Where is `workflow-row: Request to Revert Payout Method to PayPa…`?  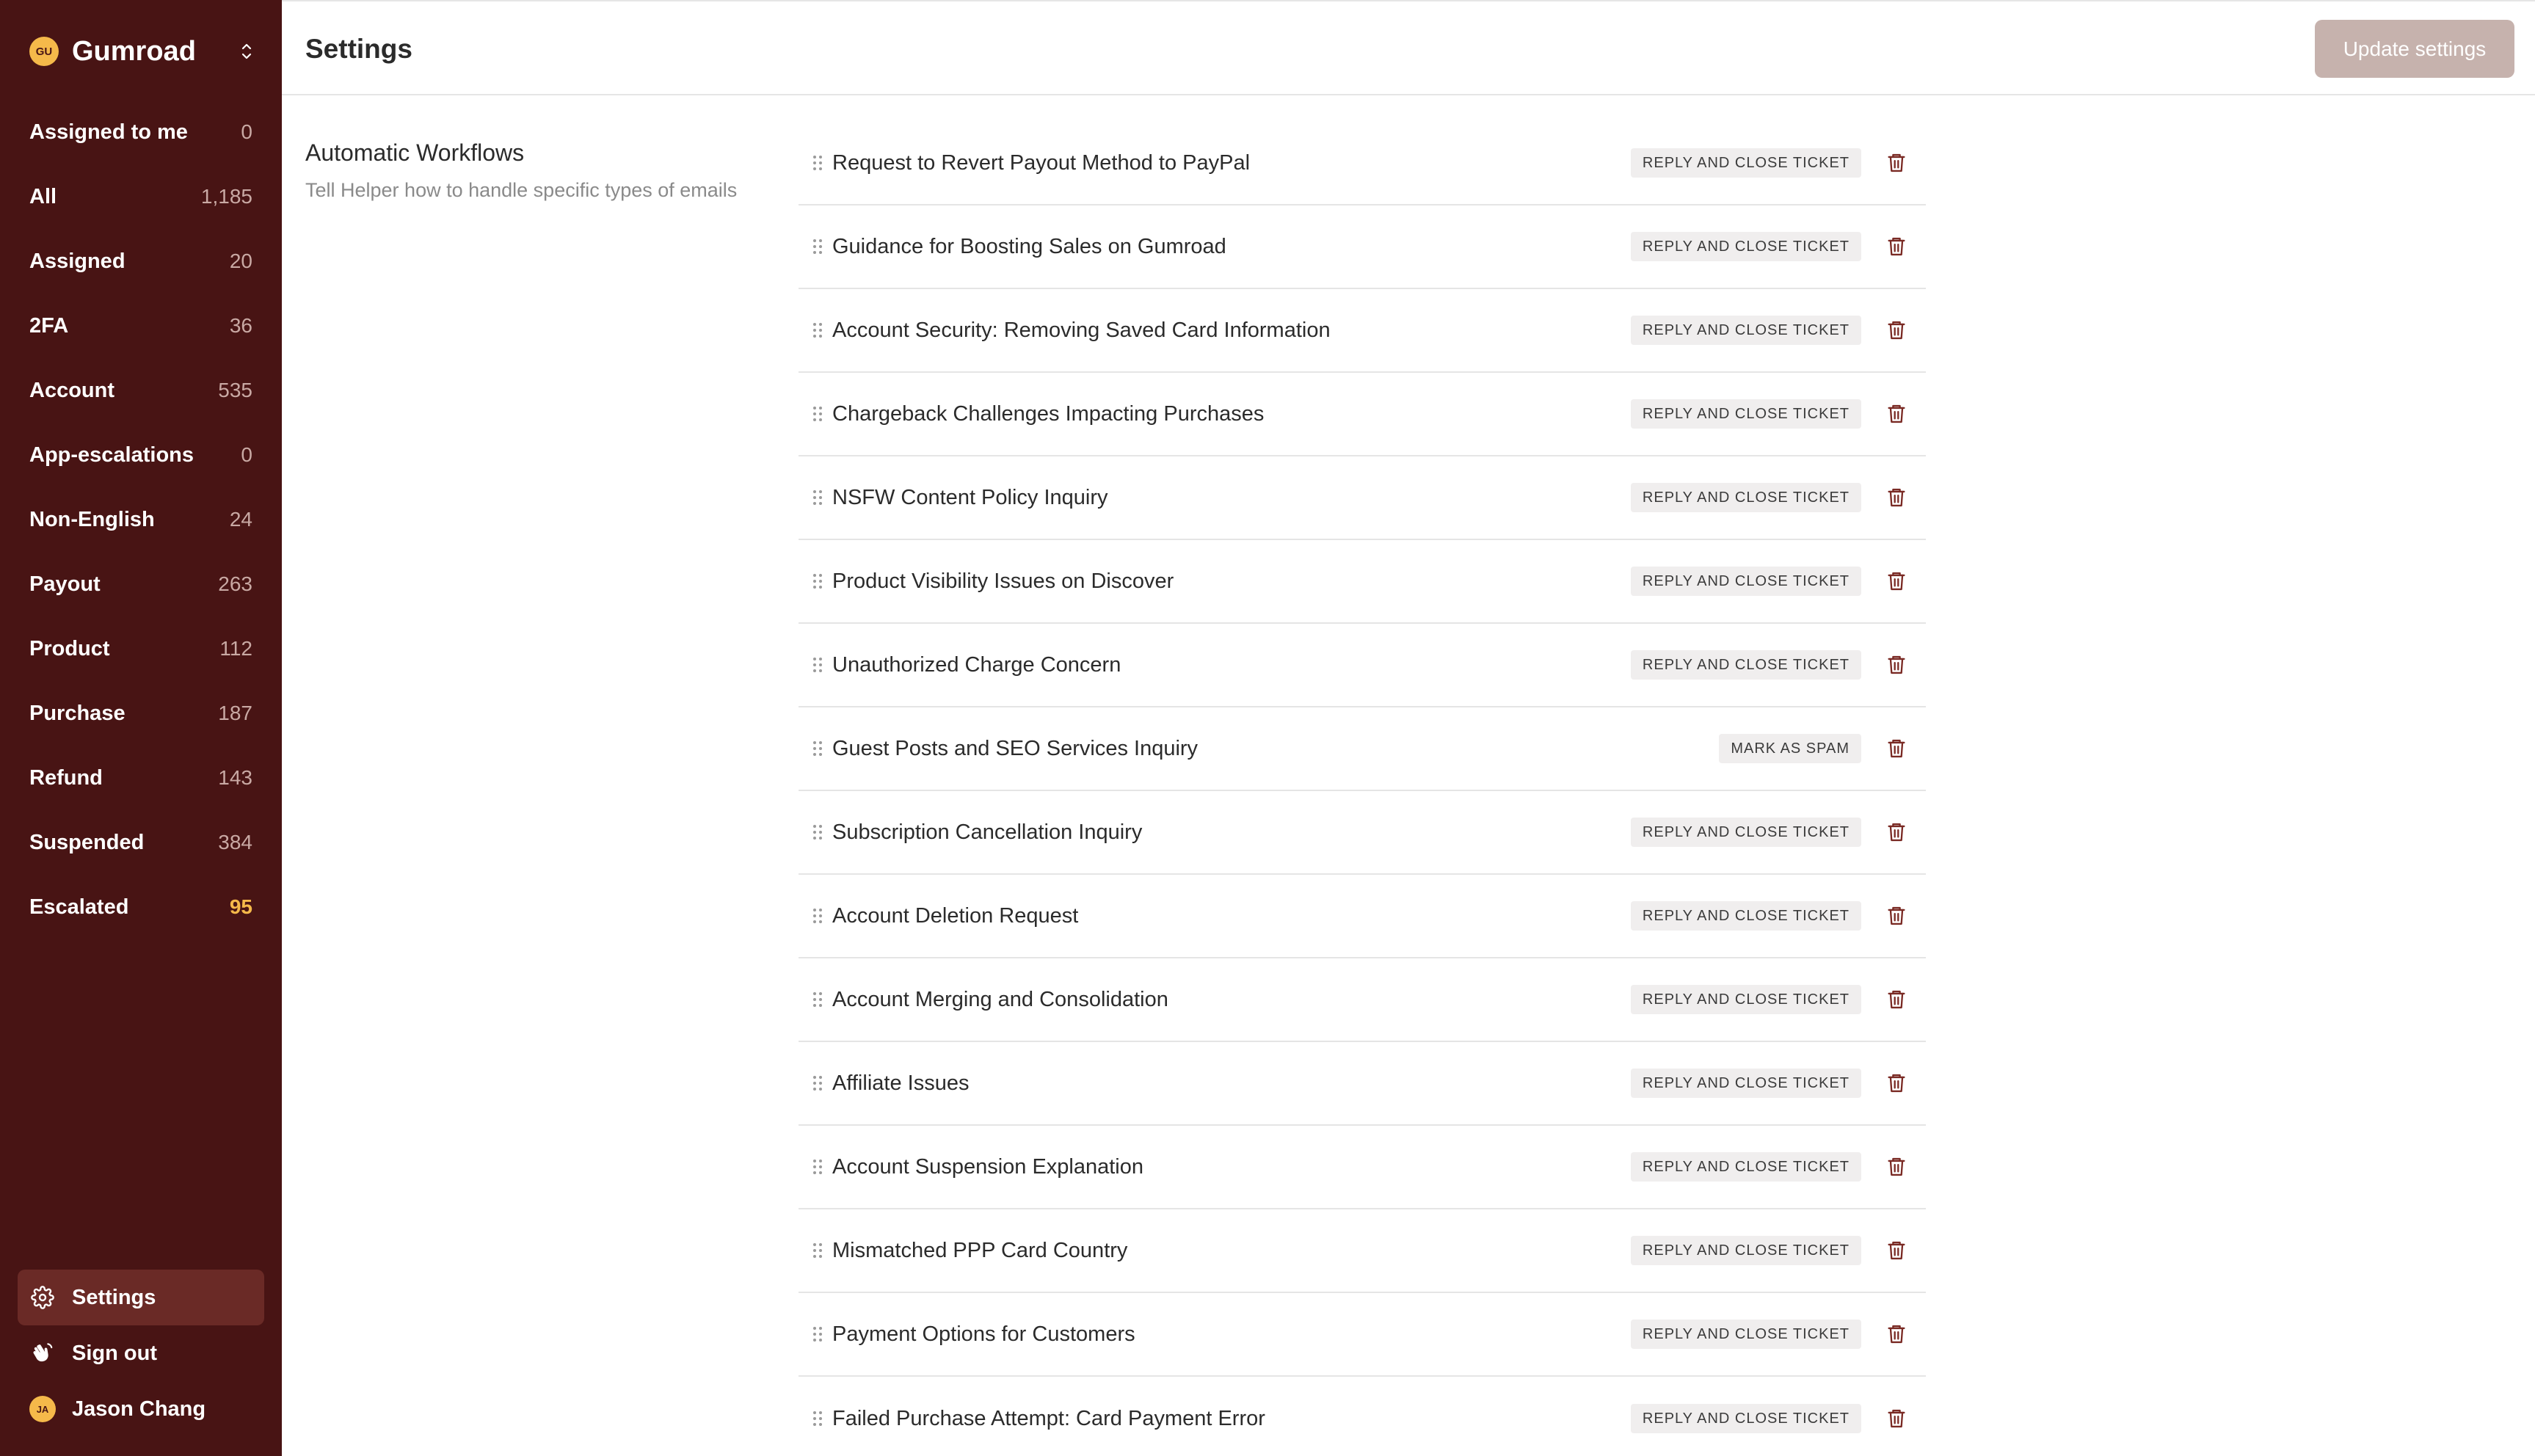 workflow-row: Request to Revert Payout Method to PayPa… is located at coordinates (1362, 163).